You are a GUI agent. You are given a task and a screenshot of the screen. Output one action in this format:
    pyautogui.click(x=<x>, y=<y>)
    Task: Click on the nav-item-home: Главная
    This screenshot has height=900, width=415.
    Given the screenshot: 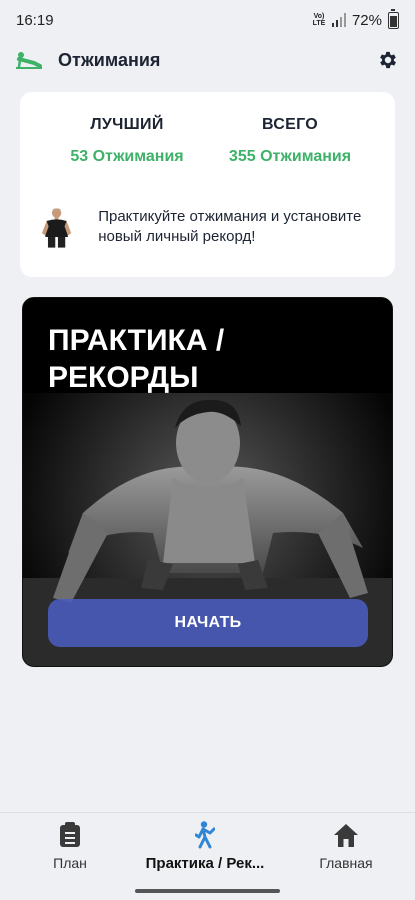 What is the action you would take?
    pyautogui.click(x=345, y=846)
    